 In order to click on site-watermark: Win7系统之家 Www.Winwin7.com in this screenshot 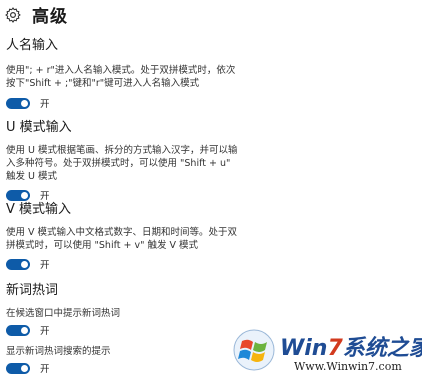, I will do `click(326, 353)`.